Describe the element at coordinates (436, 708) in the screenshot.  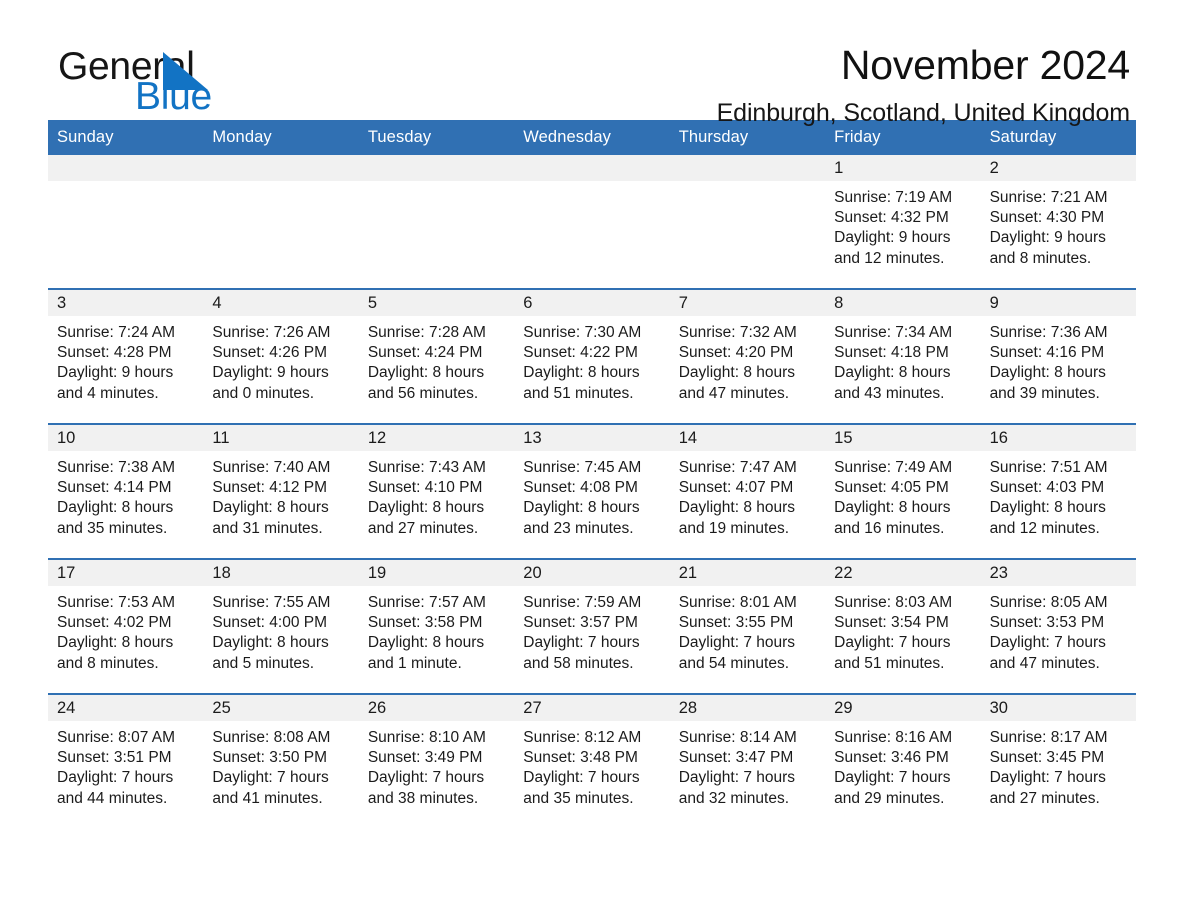
I see `day-number: 26` at that location.